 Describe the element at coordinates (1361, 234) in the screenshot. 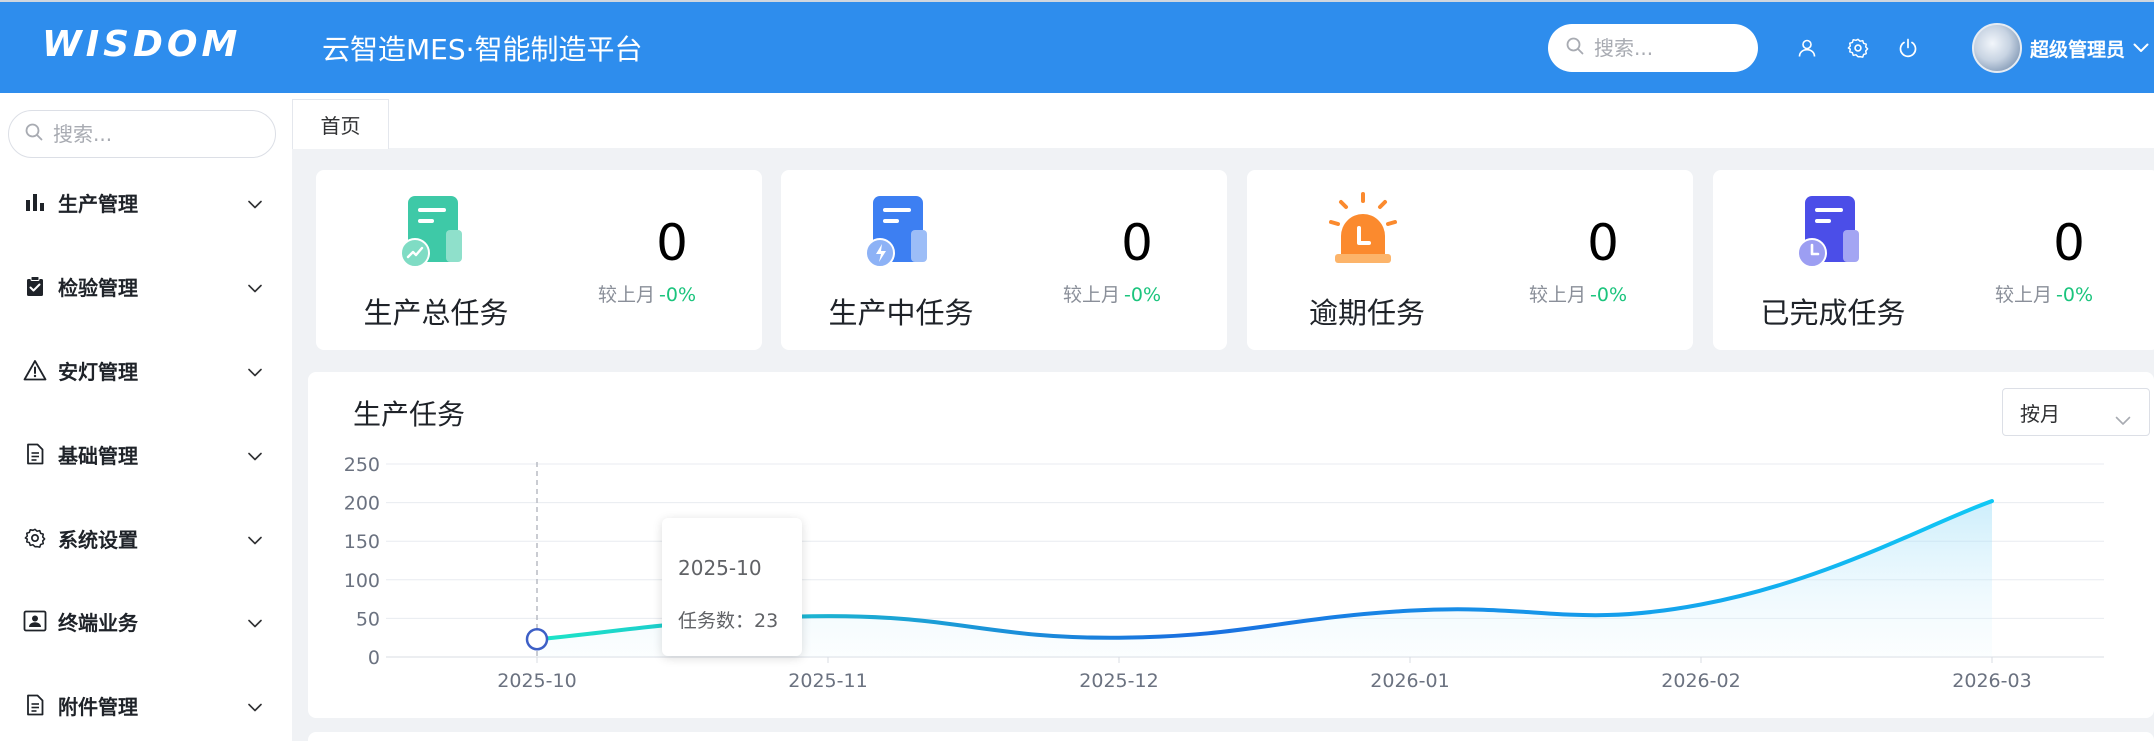

I see `alarm-icon` at that location.